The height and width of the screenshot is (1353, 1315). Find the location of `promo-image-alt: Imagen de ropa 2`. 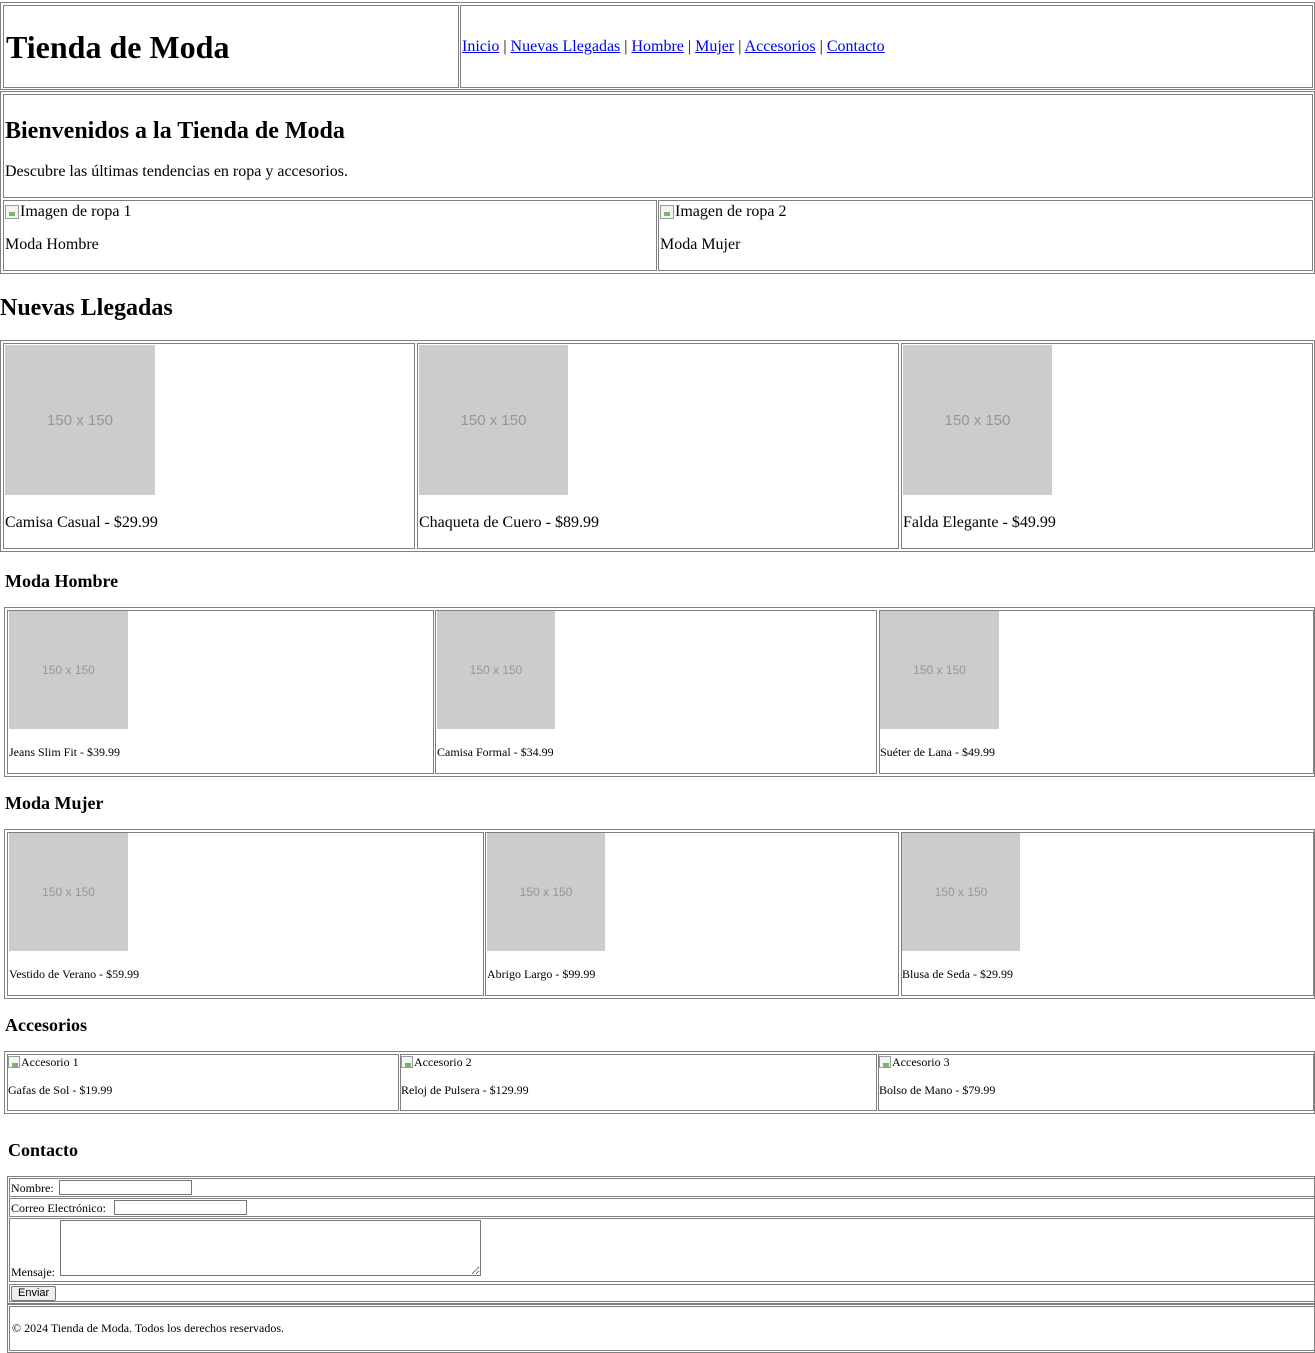

promo-image-alt: Imagen de ropa 2 is located at coordinates (731, 211).